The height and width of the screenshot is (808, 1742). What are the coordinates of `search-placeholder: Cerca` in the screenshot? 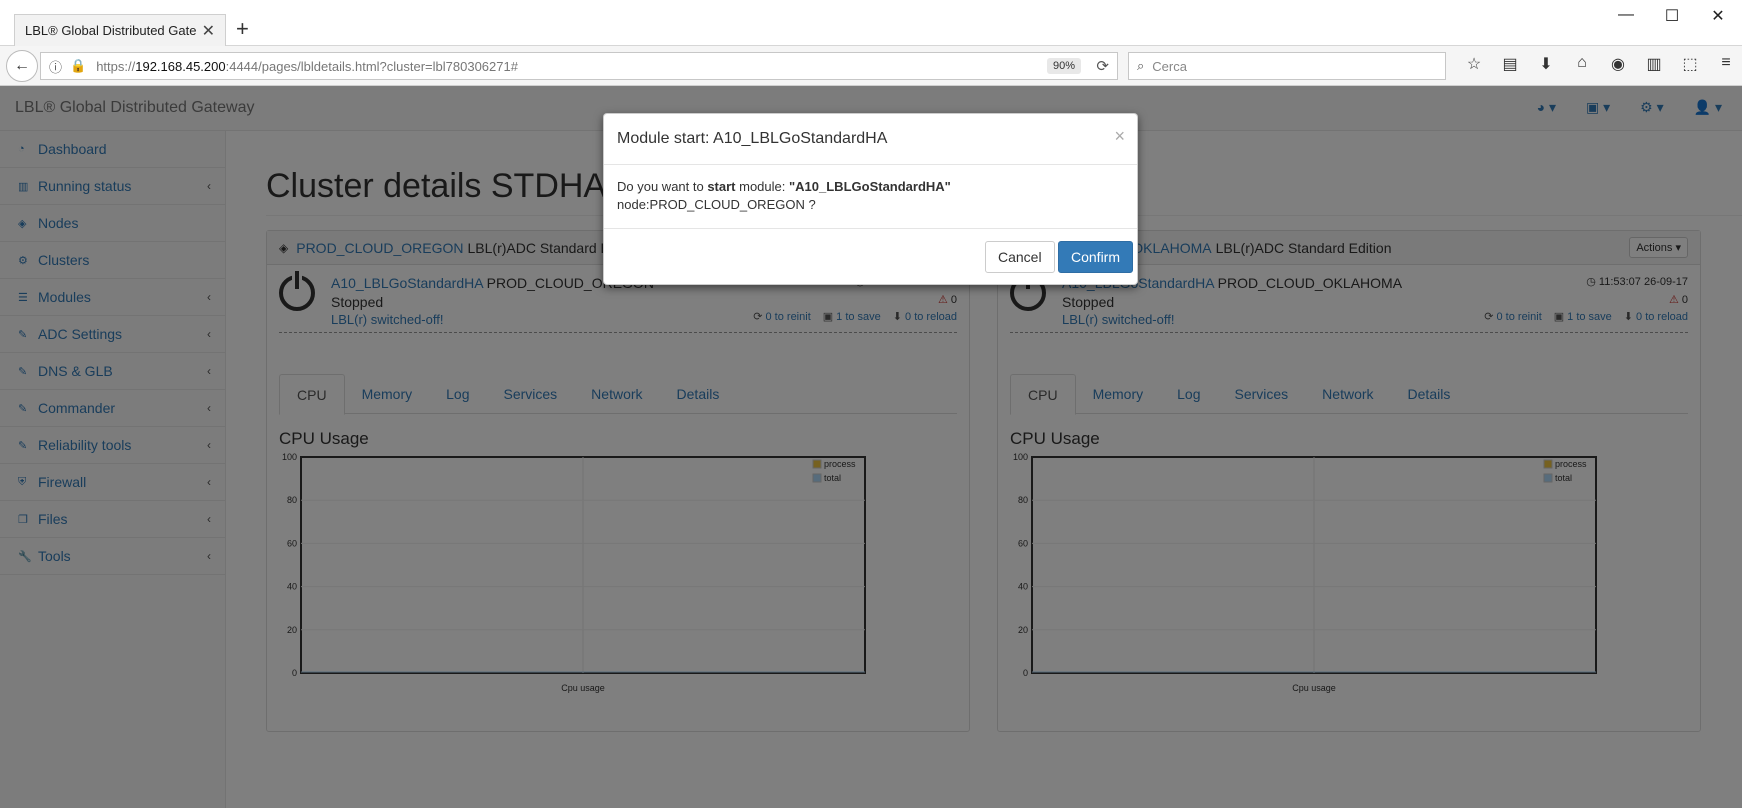 It's located at (1169, 66).